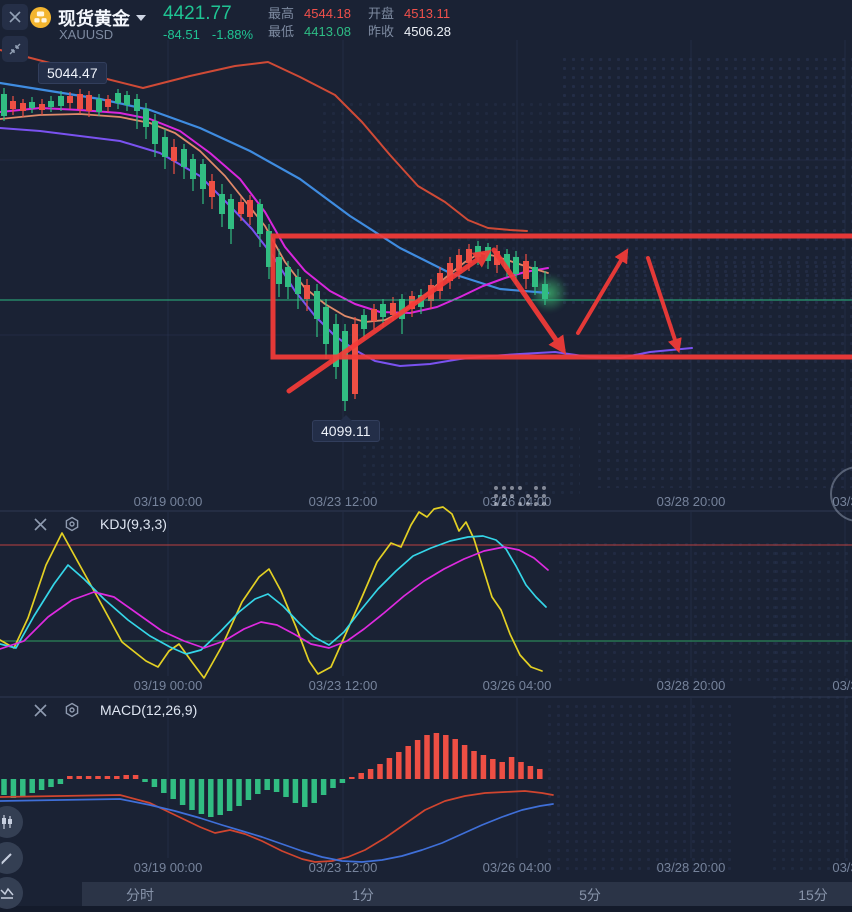  I want to click on stat-开盘: 开盘 4513.11, so click(409, 14).